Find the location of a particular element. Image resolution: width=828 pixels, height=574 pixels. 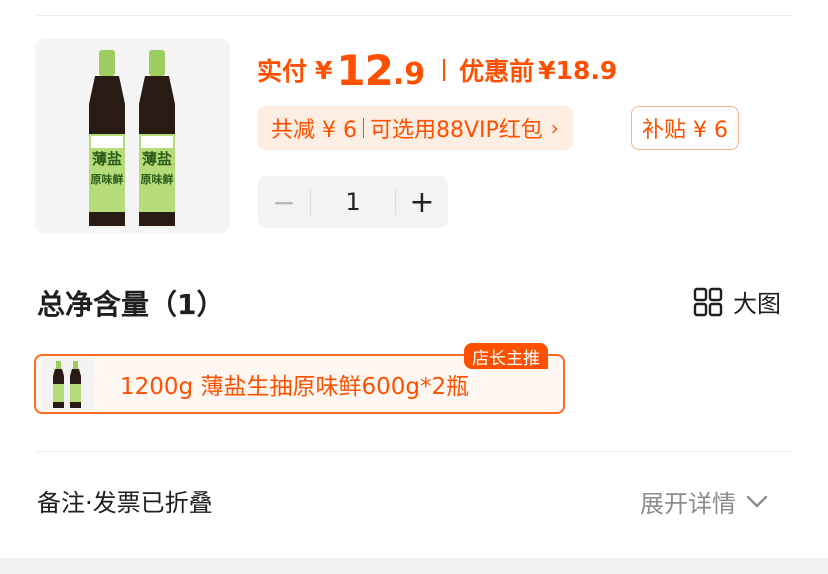

section-divider is located at coordinates (414, 451).